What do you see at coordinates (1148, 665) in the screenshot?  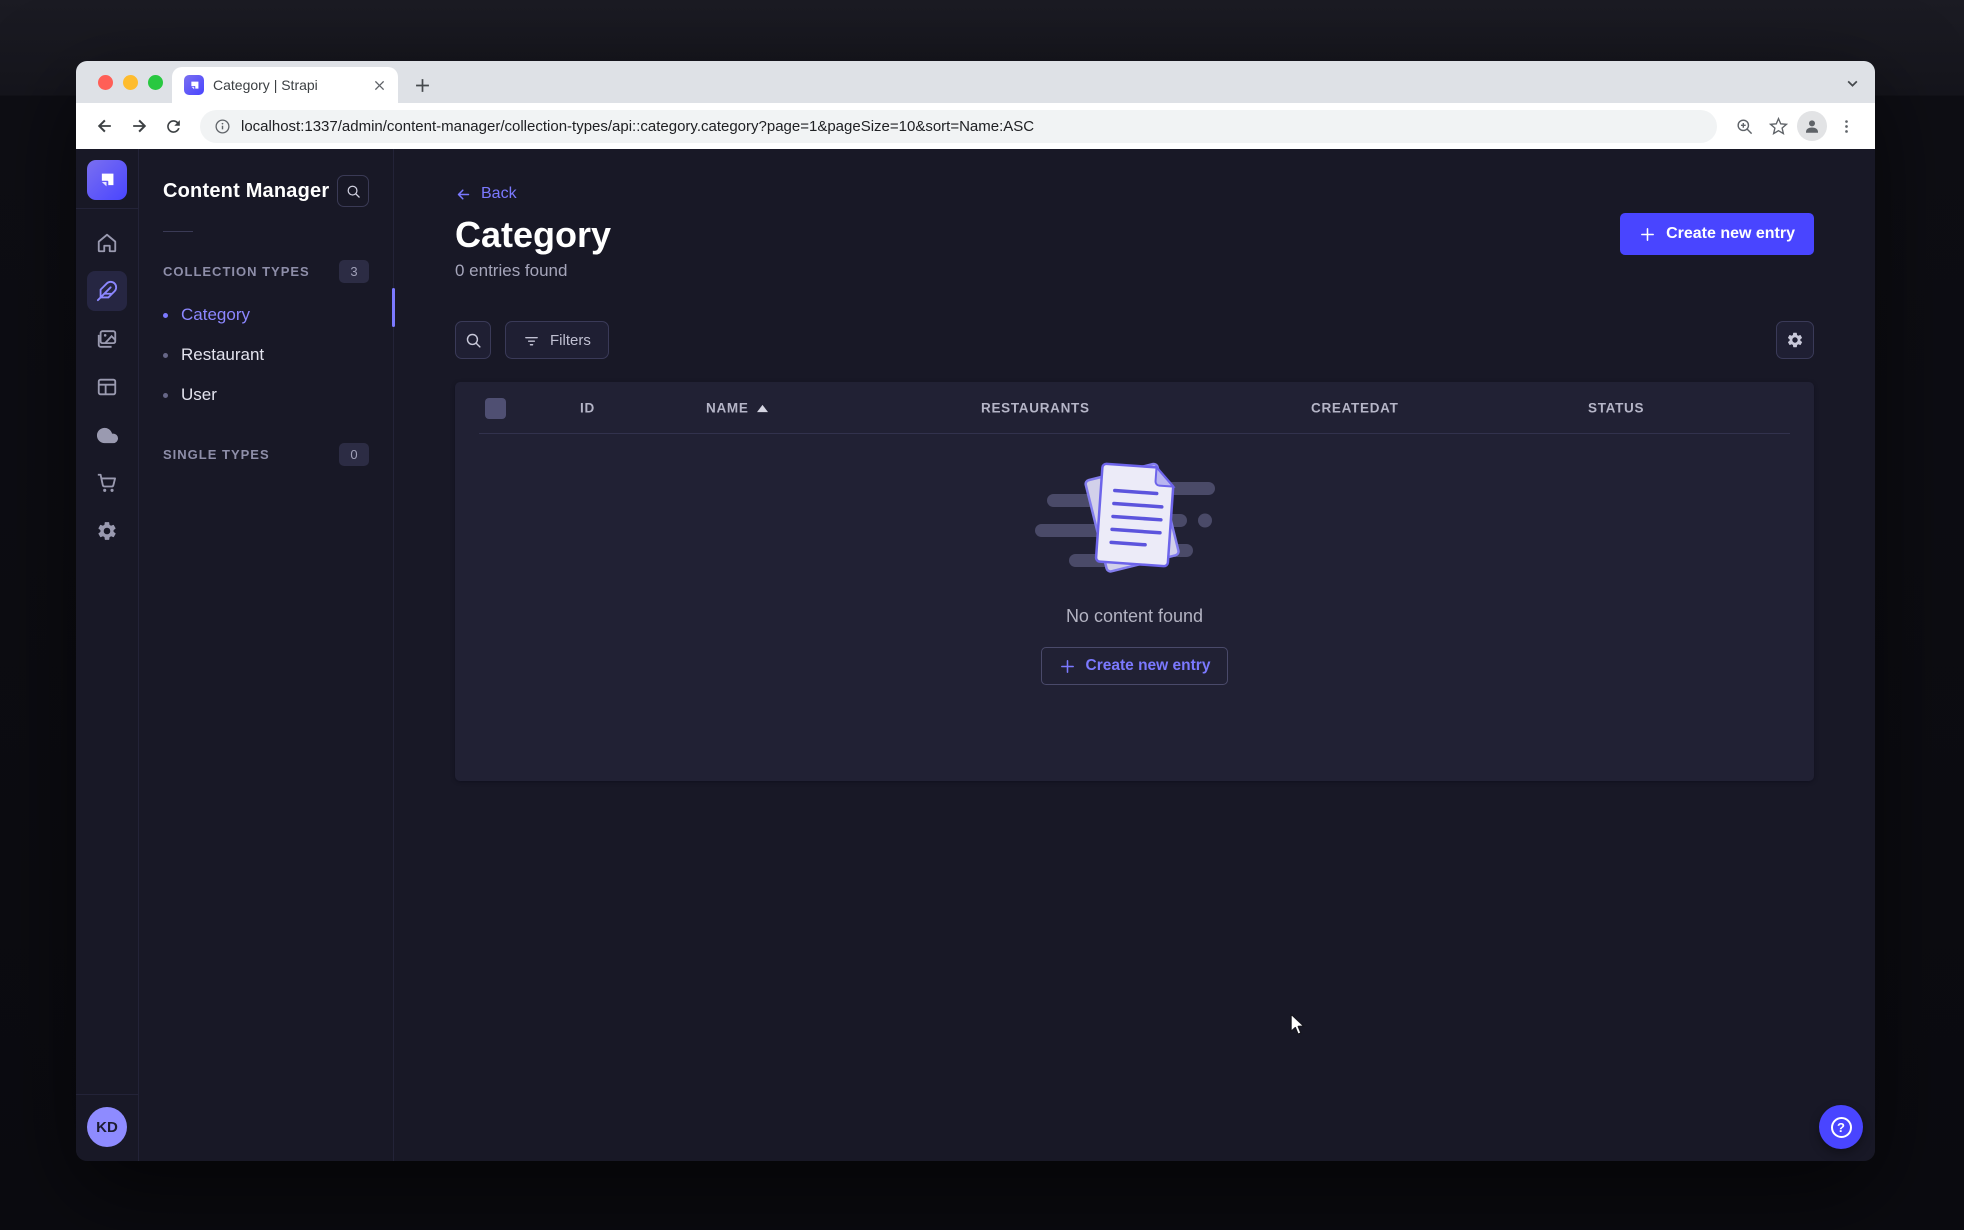 I see `empty-create-new-entry-label: Create new entry` at bounding box center [1148, 665].